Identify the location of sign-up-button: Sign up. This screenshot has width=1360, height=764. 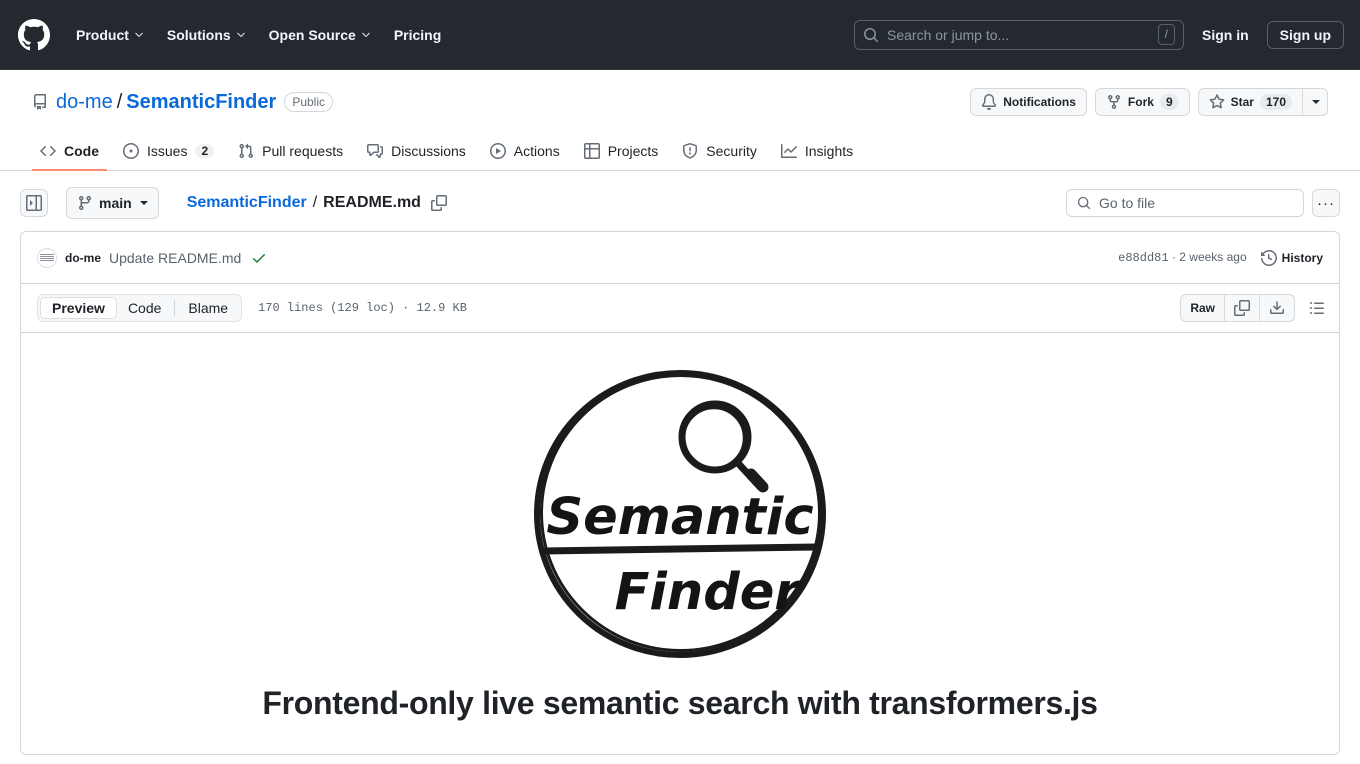
(1305, 34).